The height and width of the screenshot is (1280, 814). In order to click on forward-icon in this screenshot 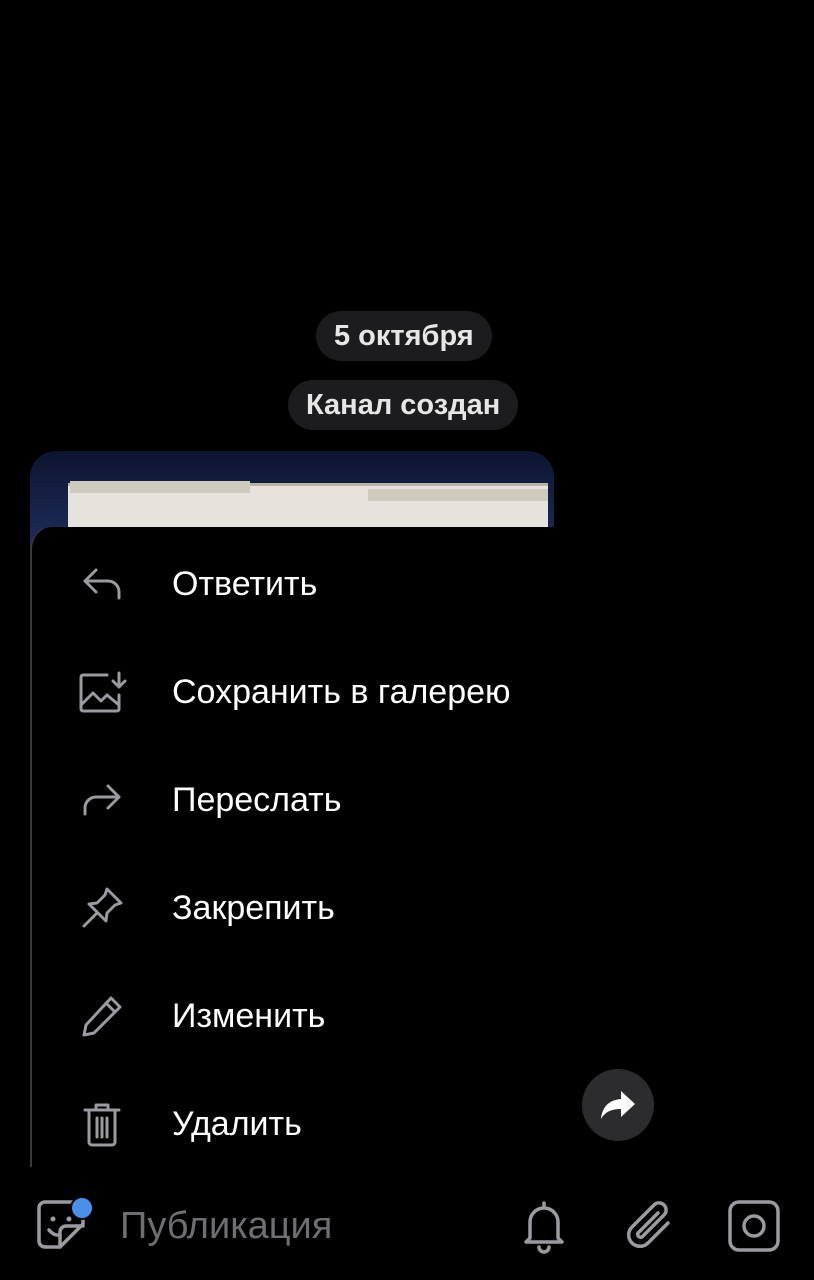, I will do `click(102, 800)`.